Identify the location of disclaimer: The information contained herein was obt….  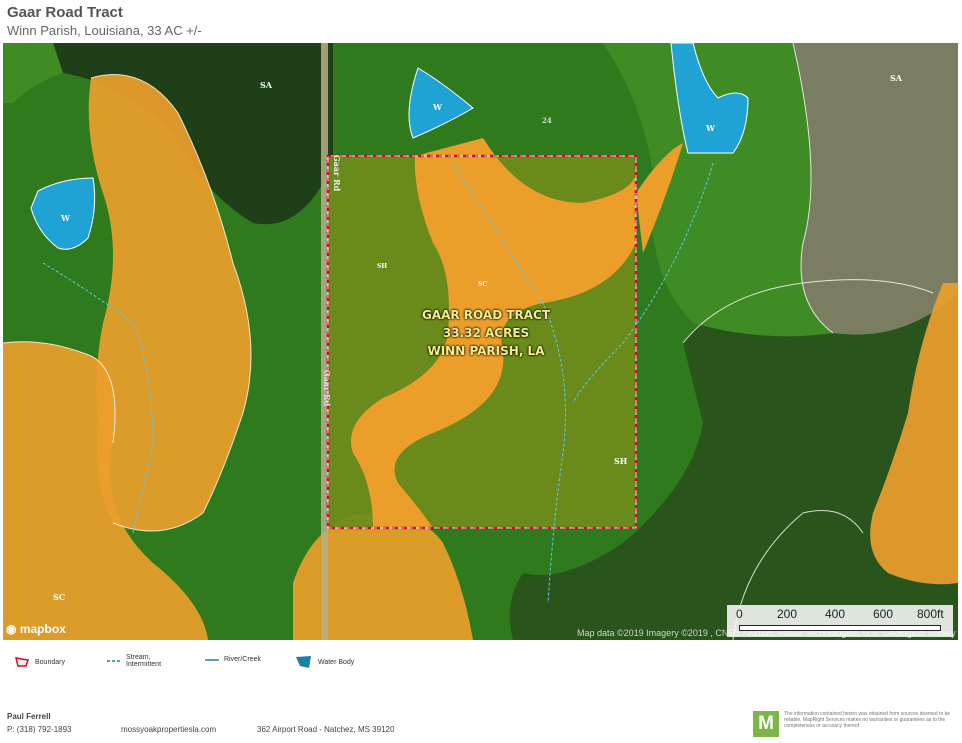
(867, 720).